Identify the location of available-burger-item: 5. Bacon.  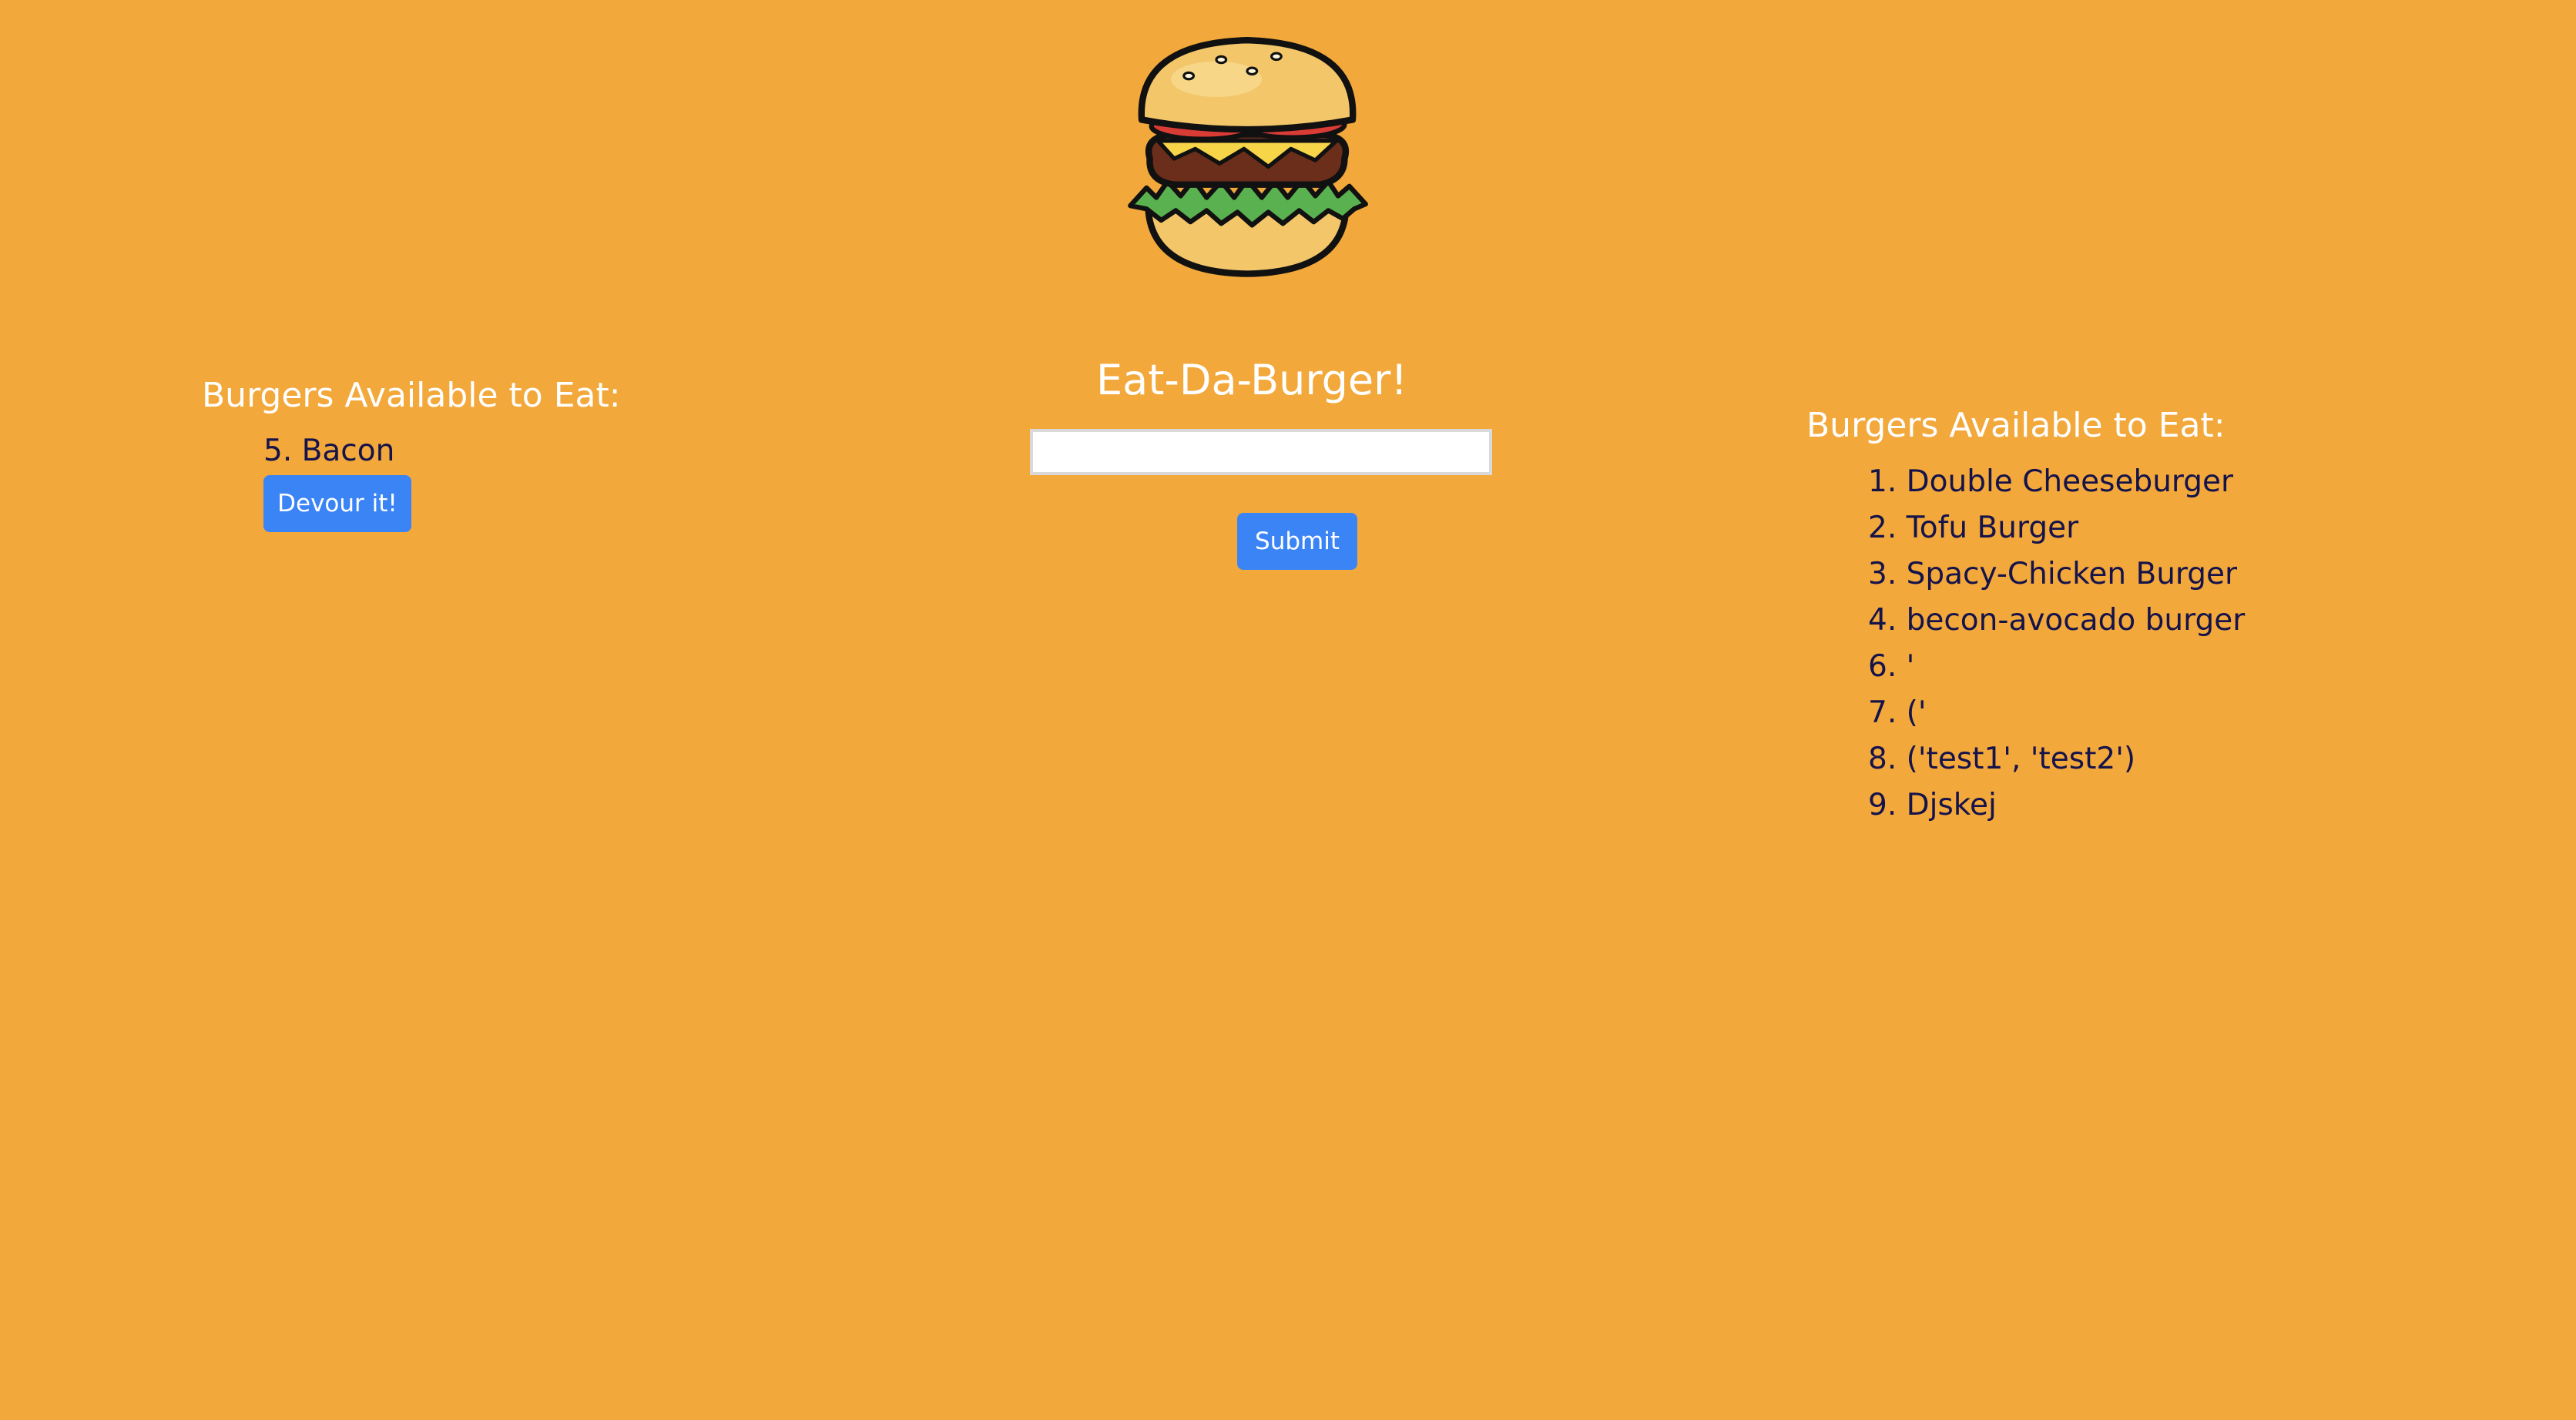
(329, 451).